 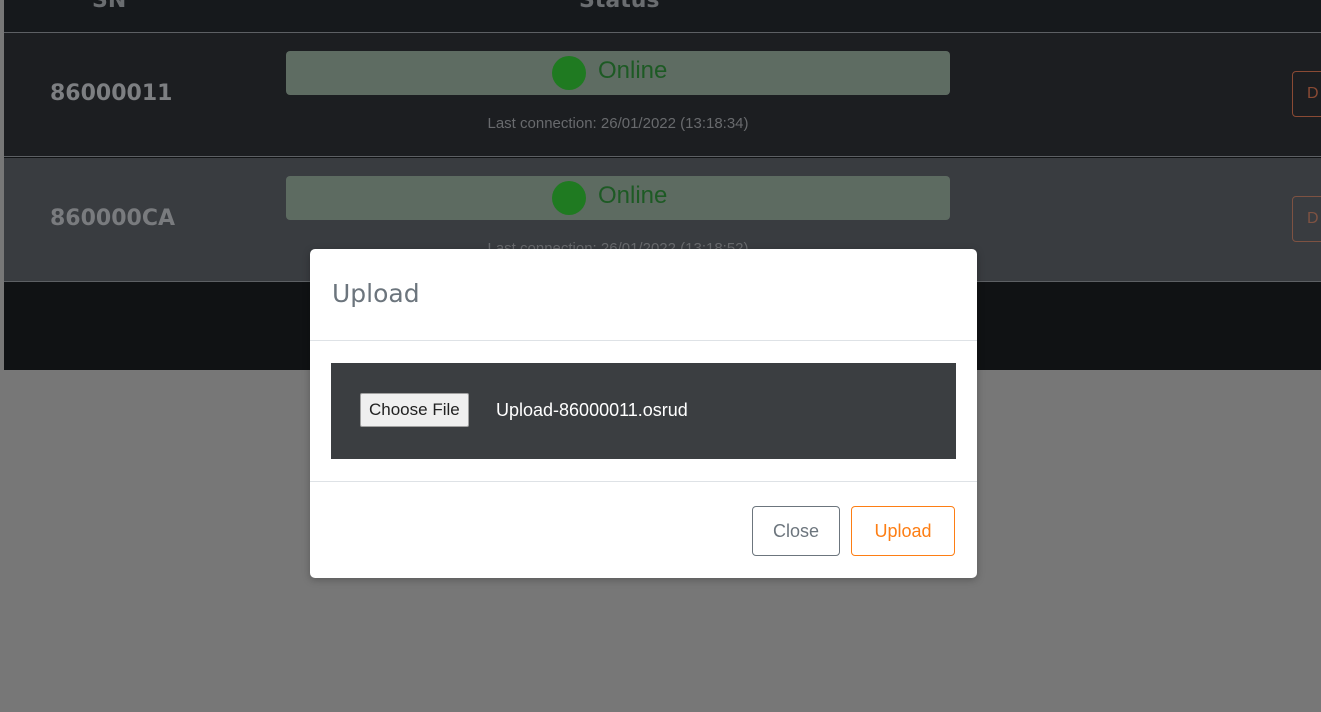 What do you see at coordinates (592, 410) in the screenshot?
I see `selected-file-name: Upload-86000011.osrud` at bounding box center [592, 410].